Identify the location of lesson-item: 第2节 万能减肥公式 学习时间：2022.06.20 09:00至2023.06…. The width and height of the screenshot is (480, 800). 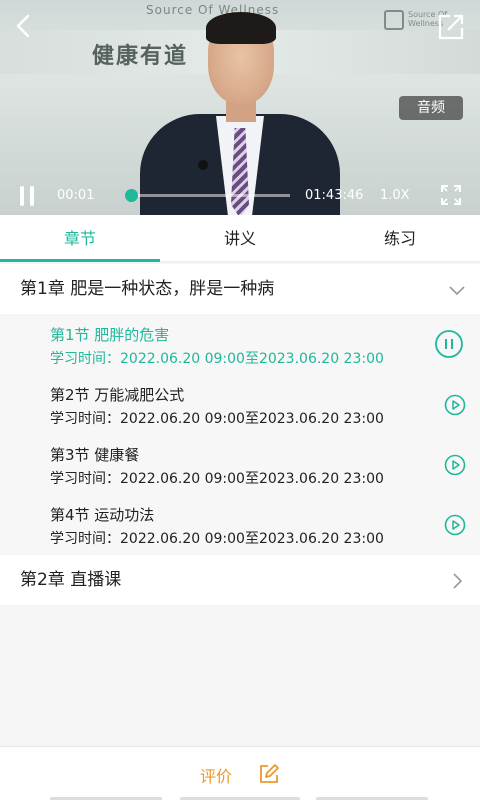
(240, 406).